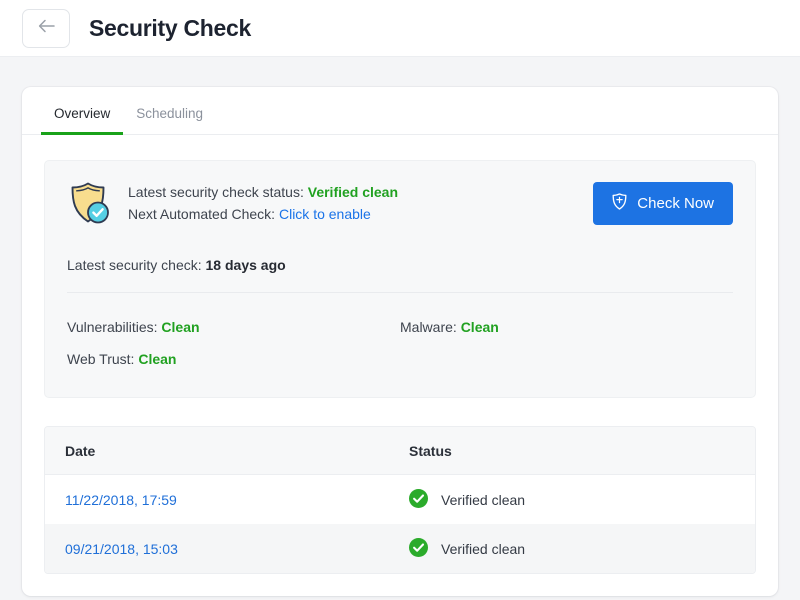 Image resolution: width=800 pixels, height=600 pixels. Describe the element at coordinates (353, 192) in the screenshot. I see `latest-status-value: Verified clean` at that location.